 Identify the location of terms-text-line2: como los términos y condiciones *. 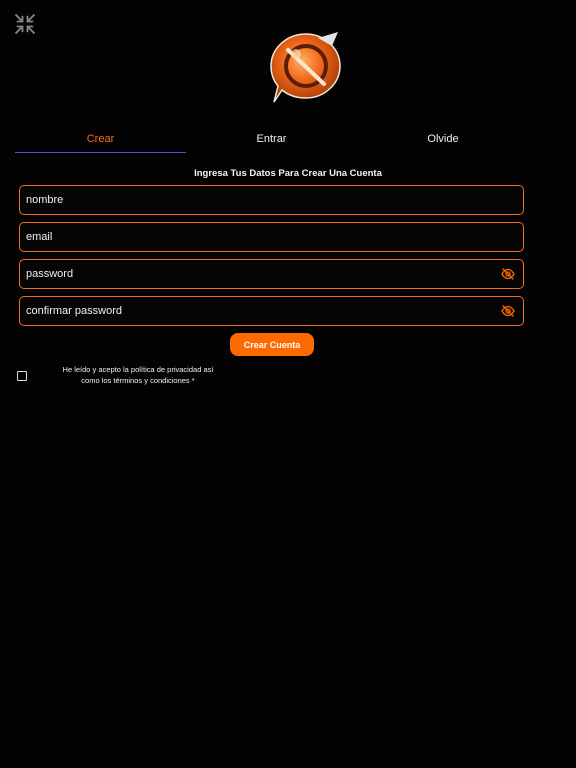
(138, 380).